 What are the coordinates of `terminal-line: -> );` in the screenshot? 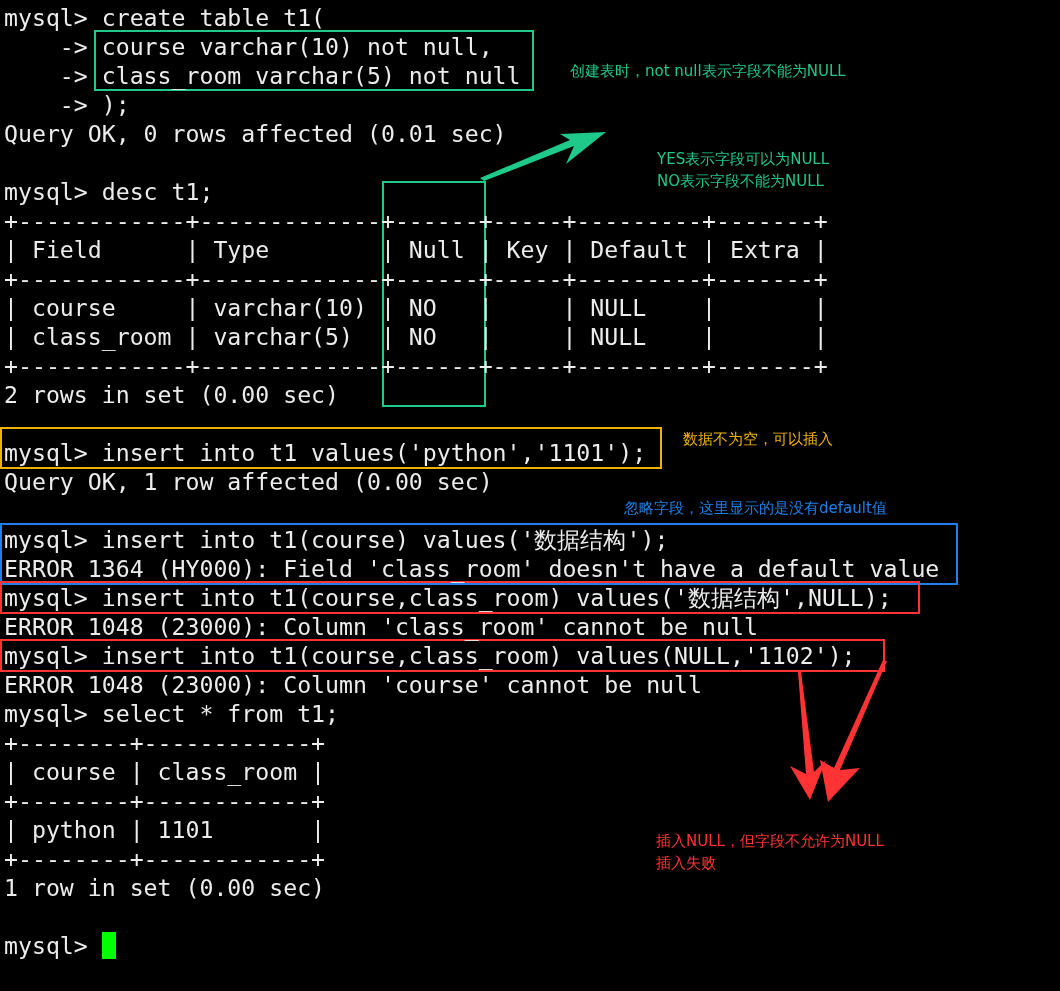 It's located at (94, 104).